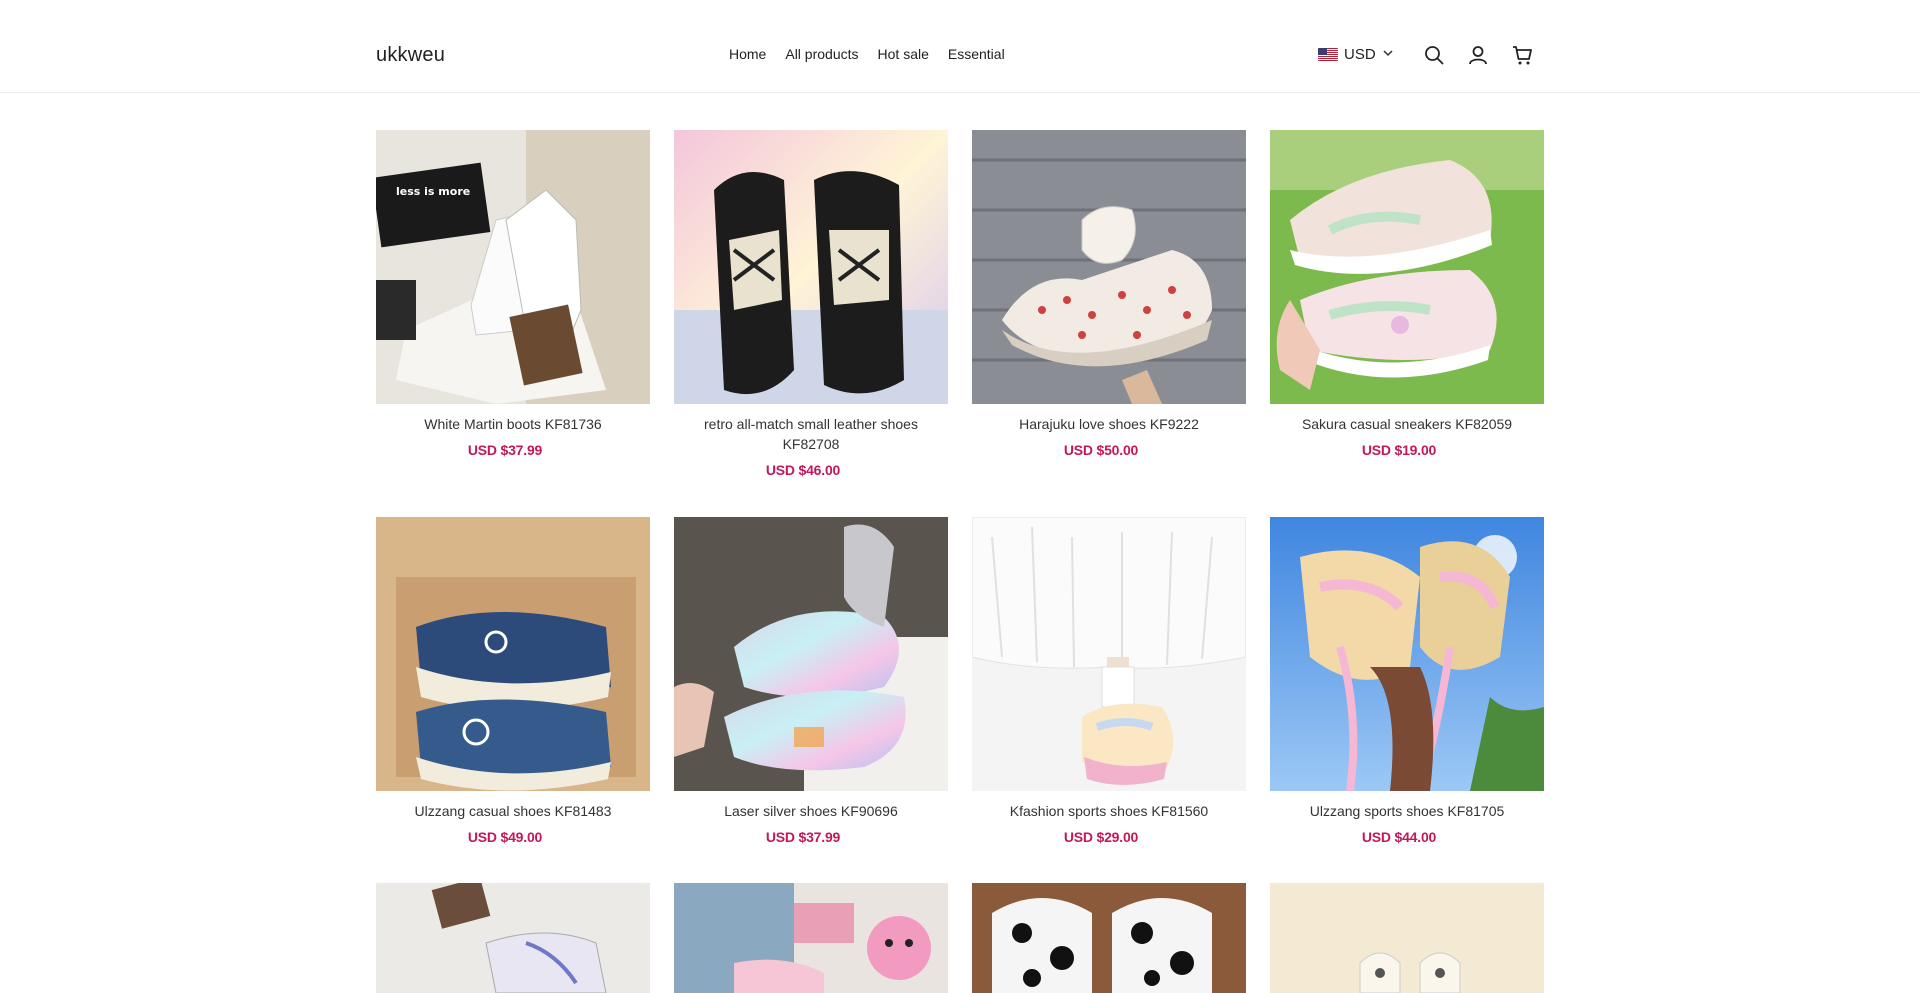 This screenshot has height=993, width=1920. Describe the element at coordinates (505, 837) in the screenshot. I see `product-price: USD $49.00` at that location.